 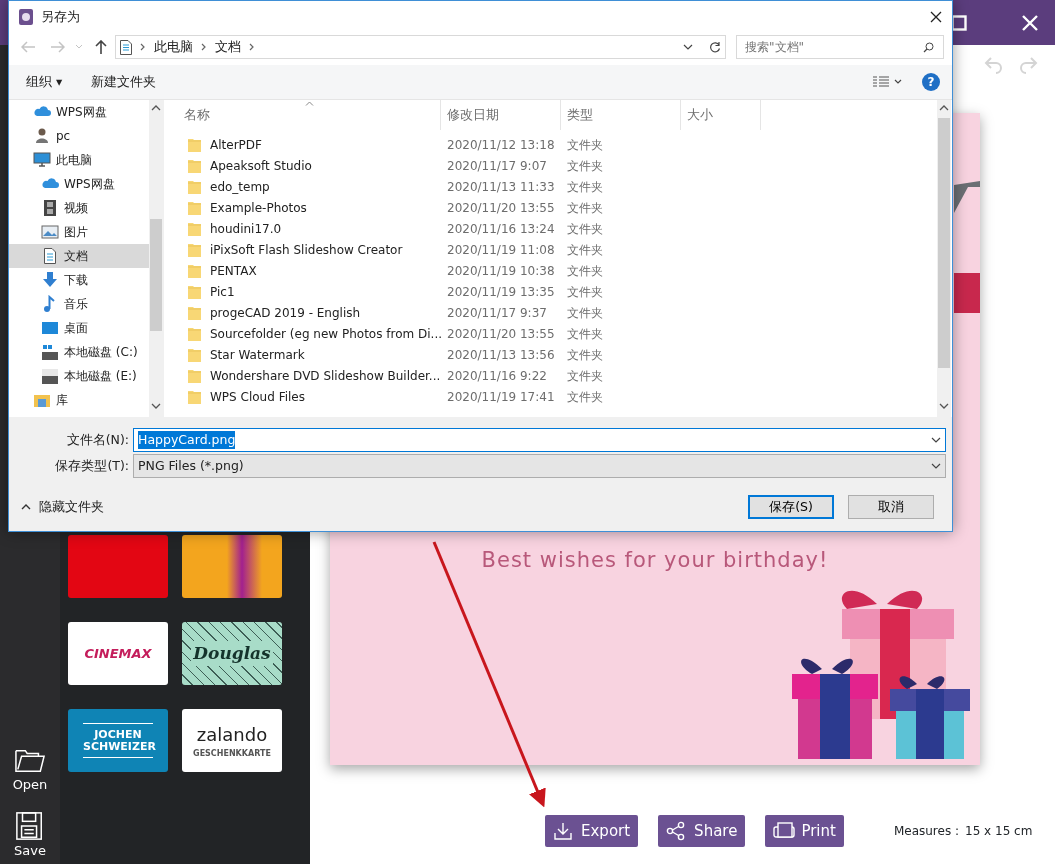 I want to click on breadcrumb-item: 文档, so click(x=228, y=47).